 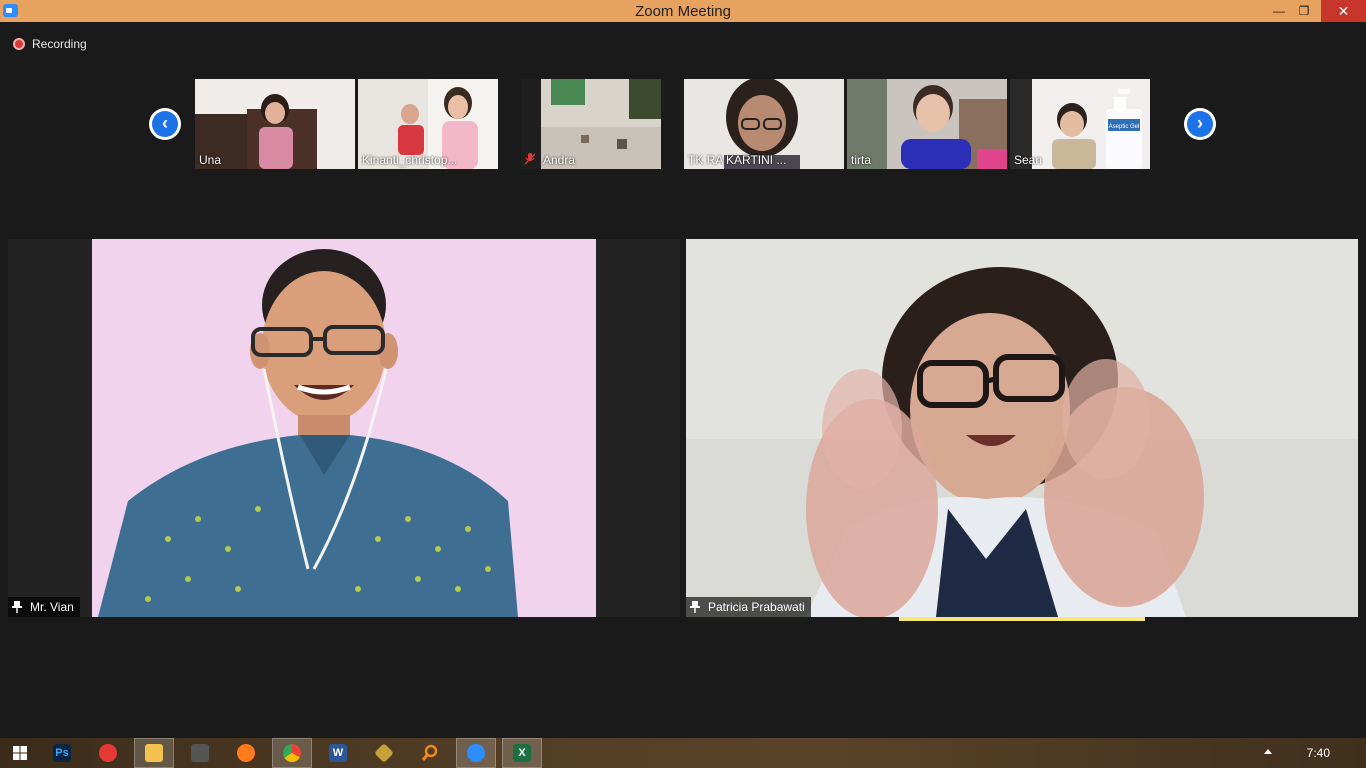 I want to click on participant-name-badge: Mr. Vian, so click(x=44, y=607).